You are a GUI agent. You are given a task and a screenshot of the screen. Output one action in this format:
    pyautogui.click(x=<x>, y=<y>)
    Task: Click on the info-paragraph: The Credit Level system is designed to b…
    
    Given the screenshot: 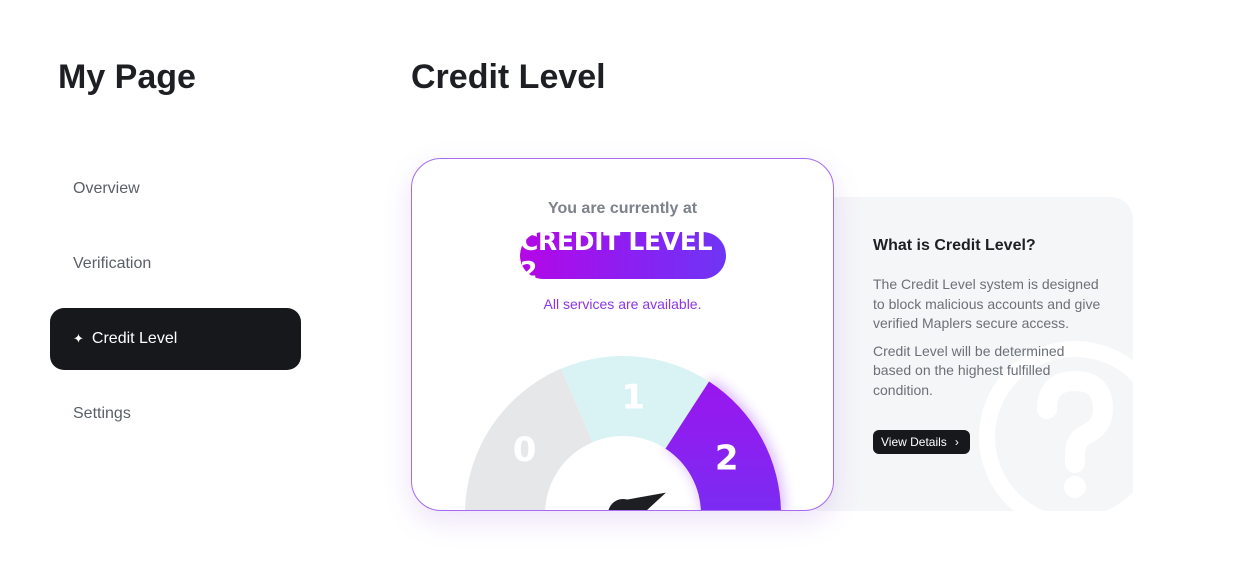 What is the action you would take?
    pyautogui.click(x=987, y=303)
    